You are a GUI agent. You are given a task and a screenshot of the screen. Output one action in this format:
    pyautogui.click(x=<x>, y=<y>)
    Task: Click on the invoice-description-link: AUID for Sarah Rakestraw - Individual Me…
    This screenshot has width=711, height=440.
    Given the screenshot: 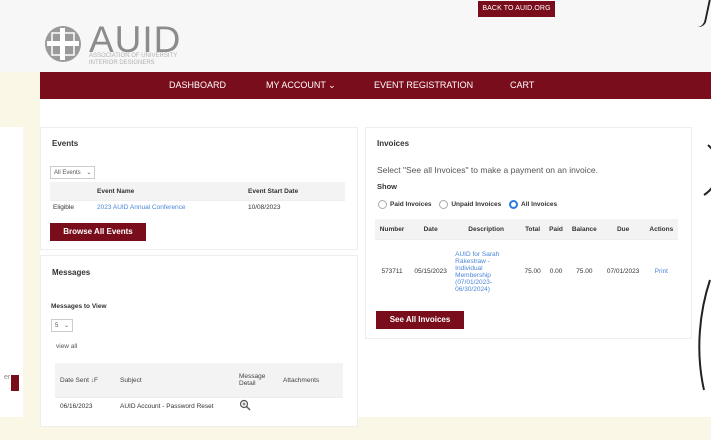 What is the action you would take?
    pyautogui.click(x=486, y=271)
    